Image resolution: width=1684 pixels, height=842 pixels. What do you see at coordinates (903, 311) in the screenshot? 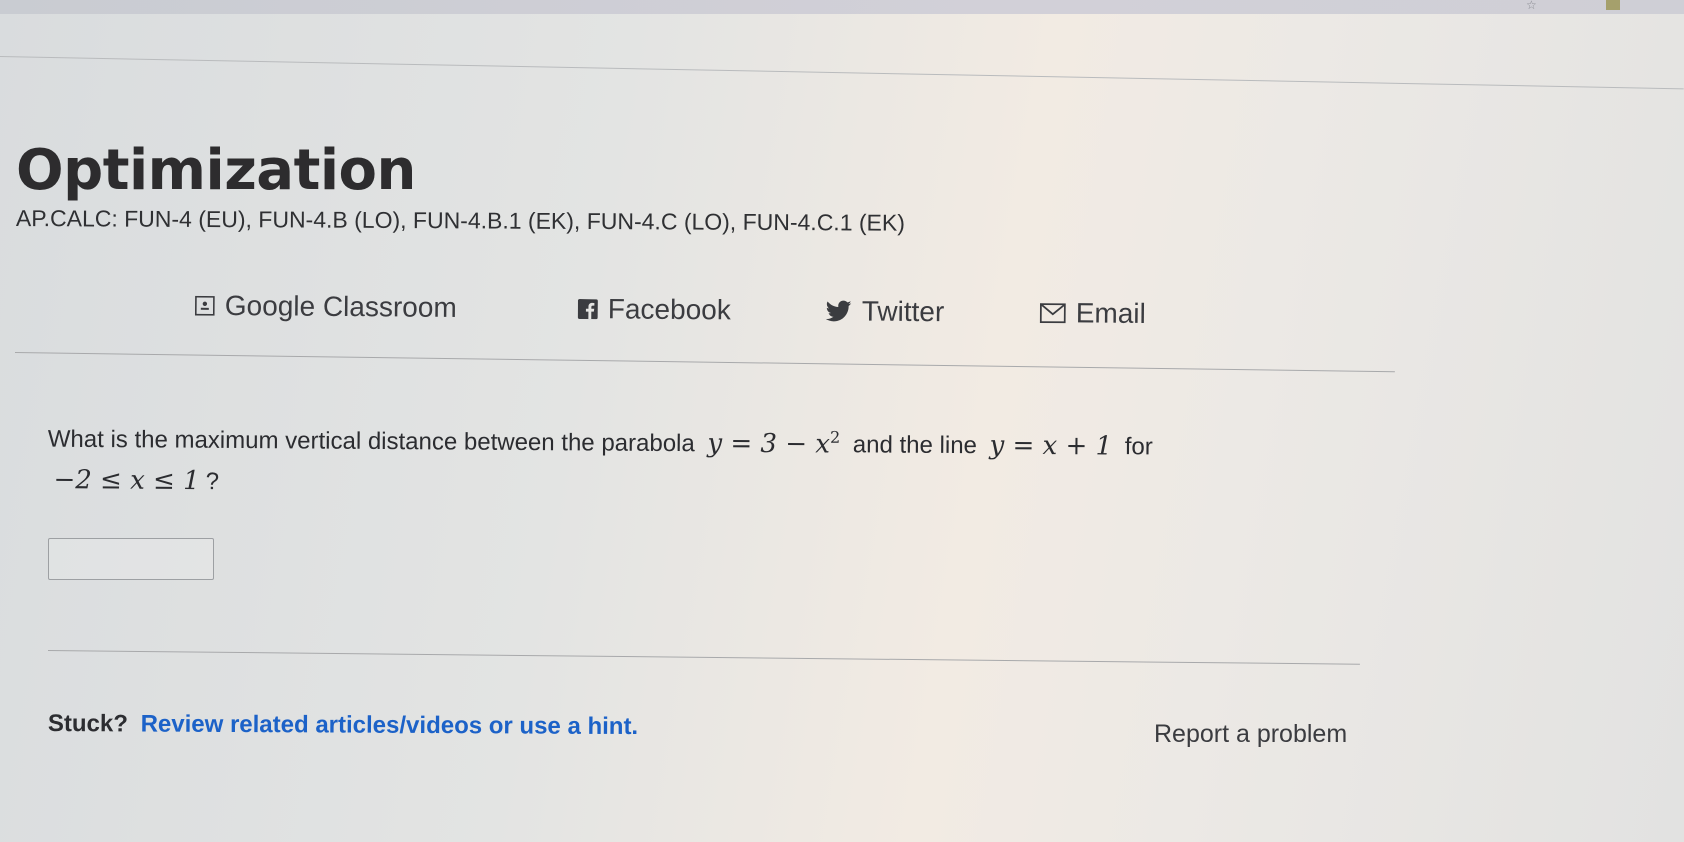
I see `twitter-label: Twitter` at bounding box center [903, 311].